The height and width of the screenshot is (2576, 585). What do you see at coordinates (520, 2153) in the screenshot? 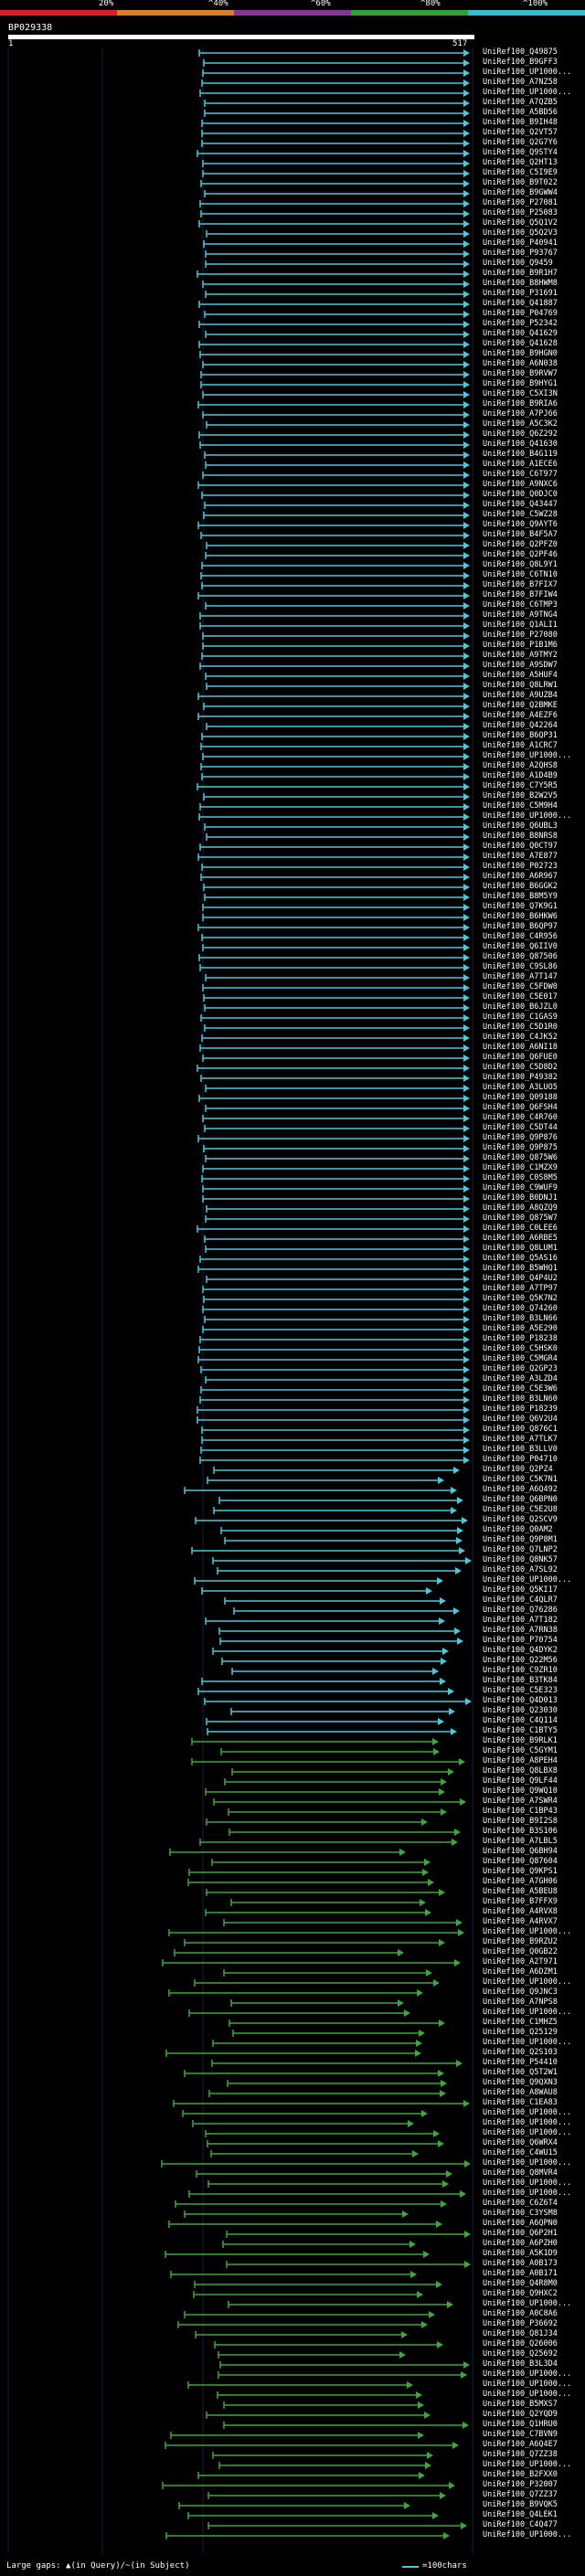
I see `hit-label: UniRef100_C4WU15` at bounding box center [520, 2153].